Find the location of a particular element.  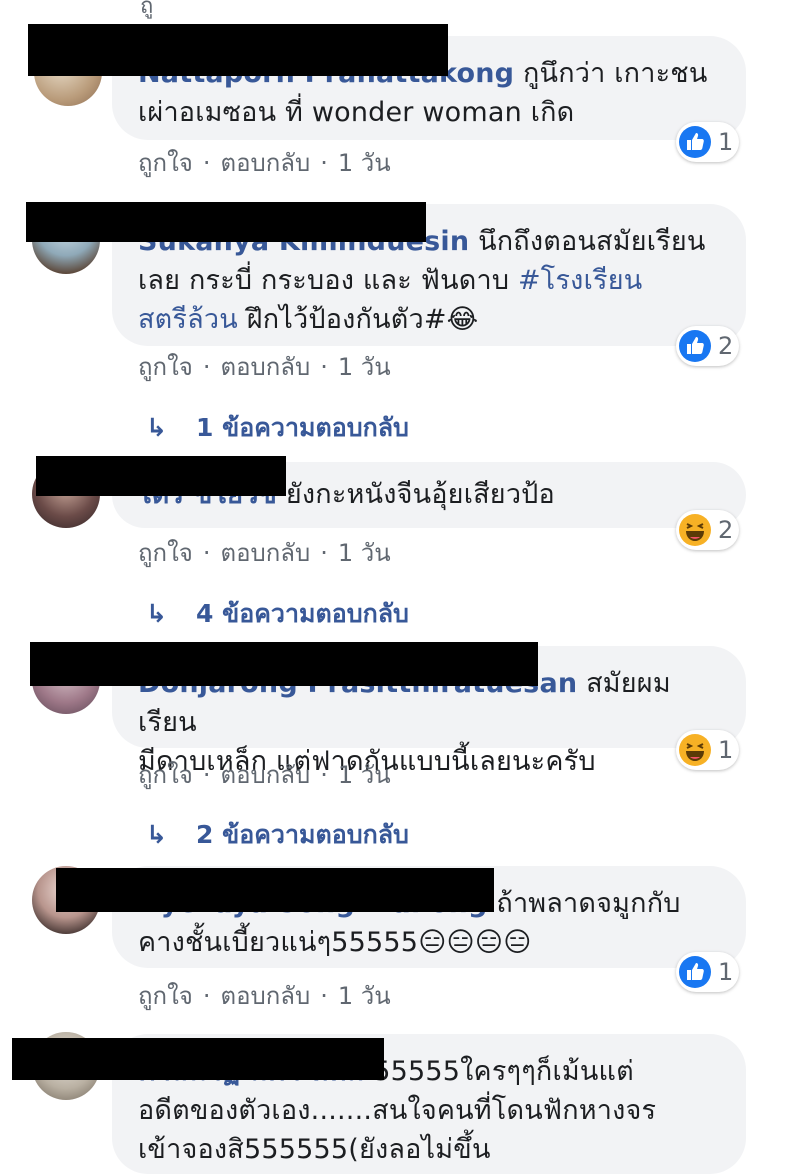

view-replies-link: ↳ 4 ข้อความตอบกลับ is located at coordinates (277, 614).